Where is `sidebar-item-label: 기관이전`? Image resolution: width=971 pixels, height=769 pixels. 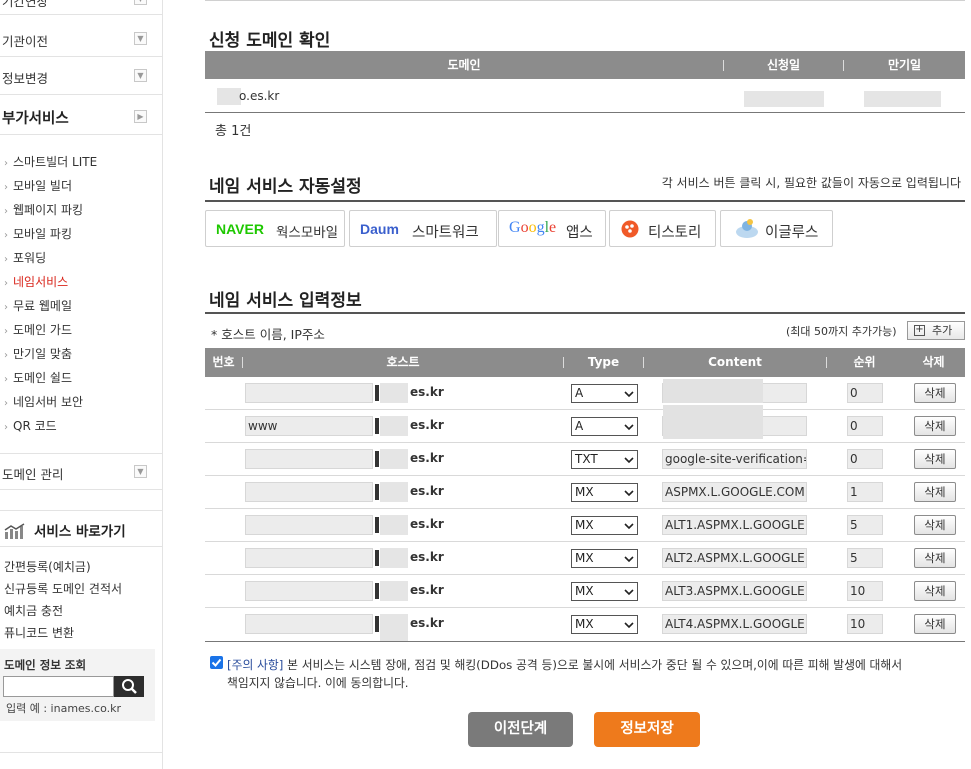
sidebar-item-label: 기관이전 is located at coordinates (25, 41).